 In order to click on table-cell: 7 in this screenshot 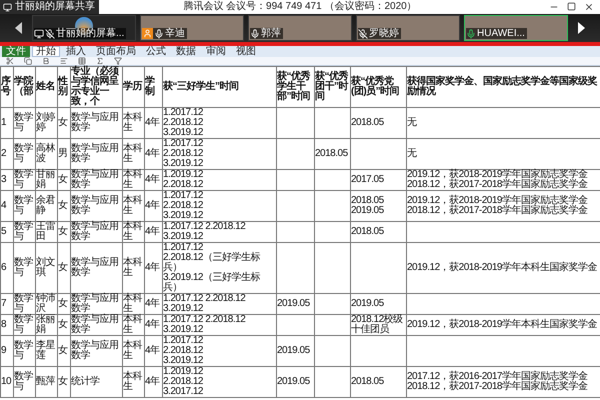, I will do `click(7, 304)`.